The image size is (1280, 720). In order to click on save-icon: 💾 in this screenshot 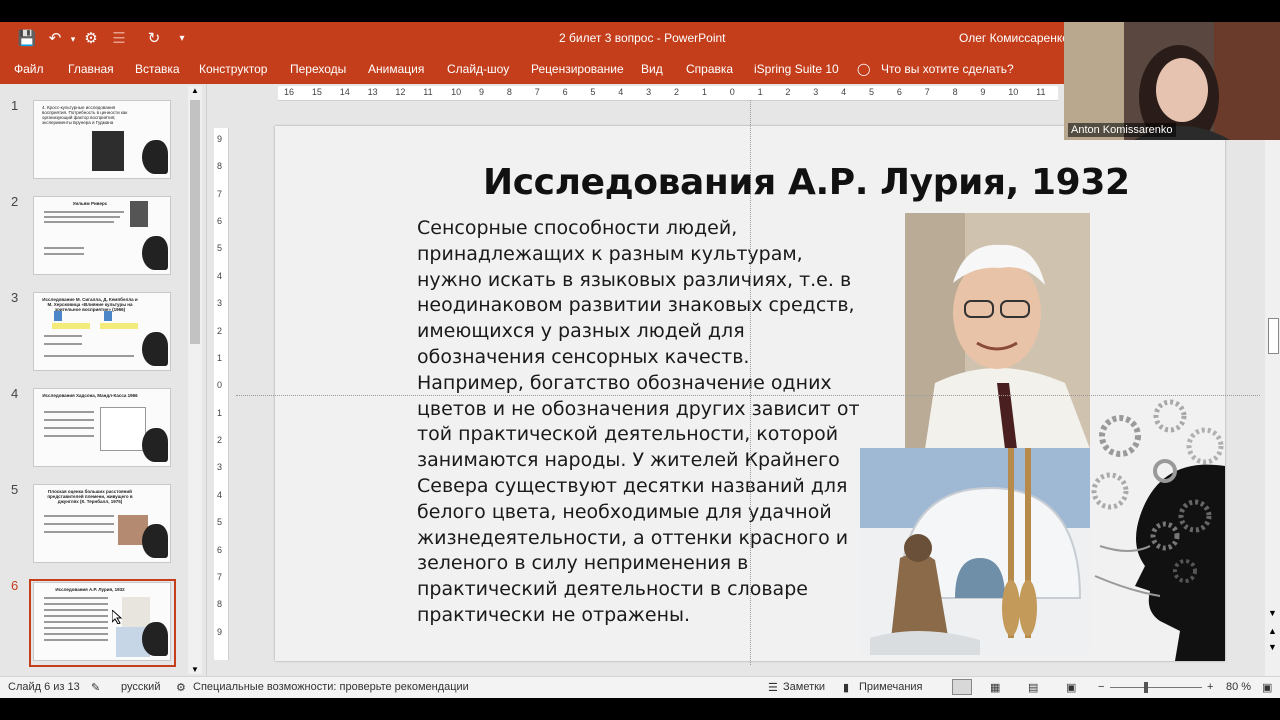, I will do `click(27, 39)`.